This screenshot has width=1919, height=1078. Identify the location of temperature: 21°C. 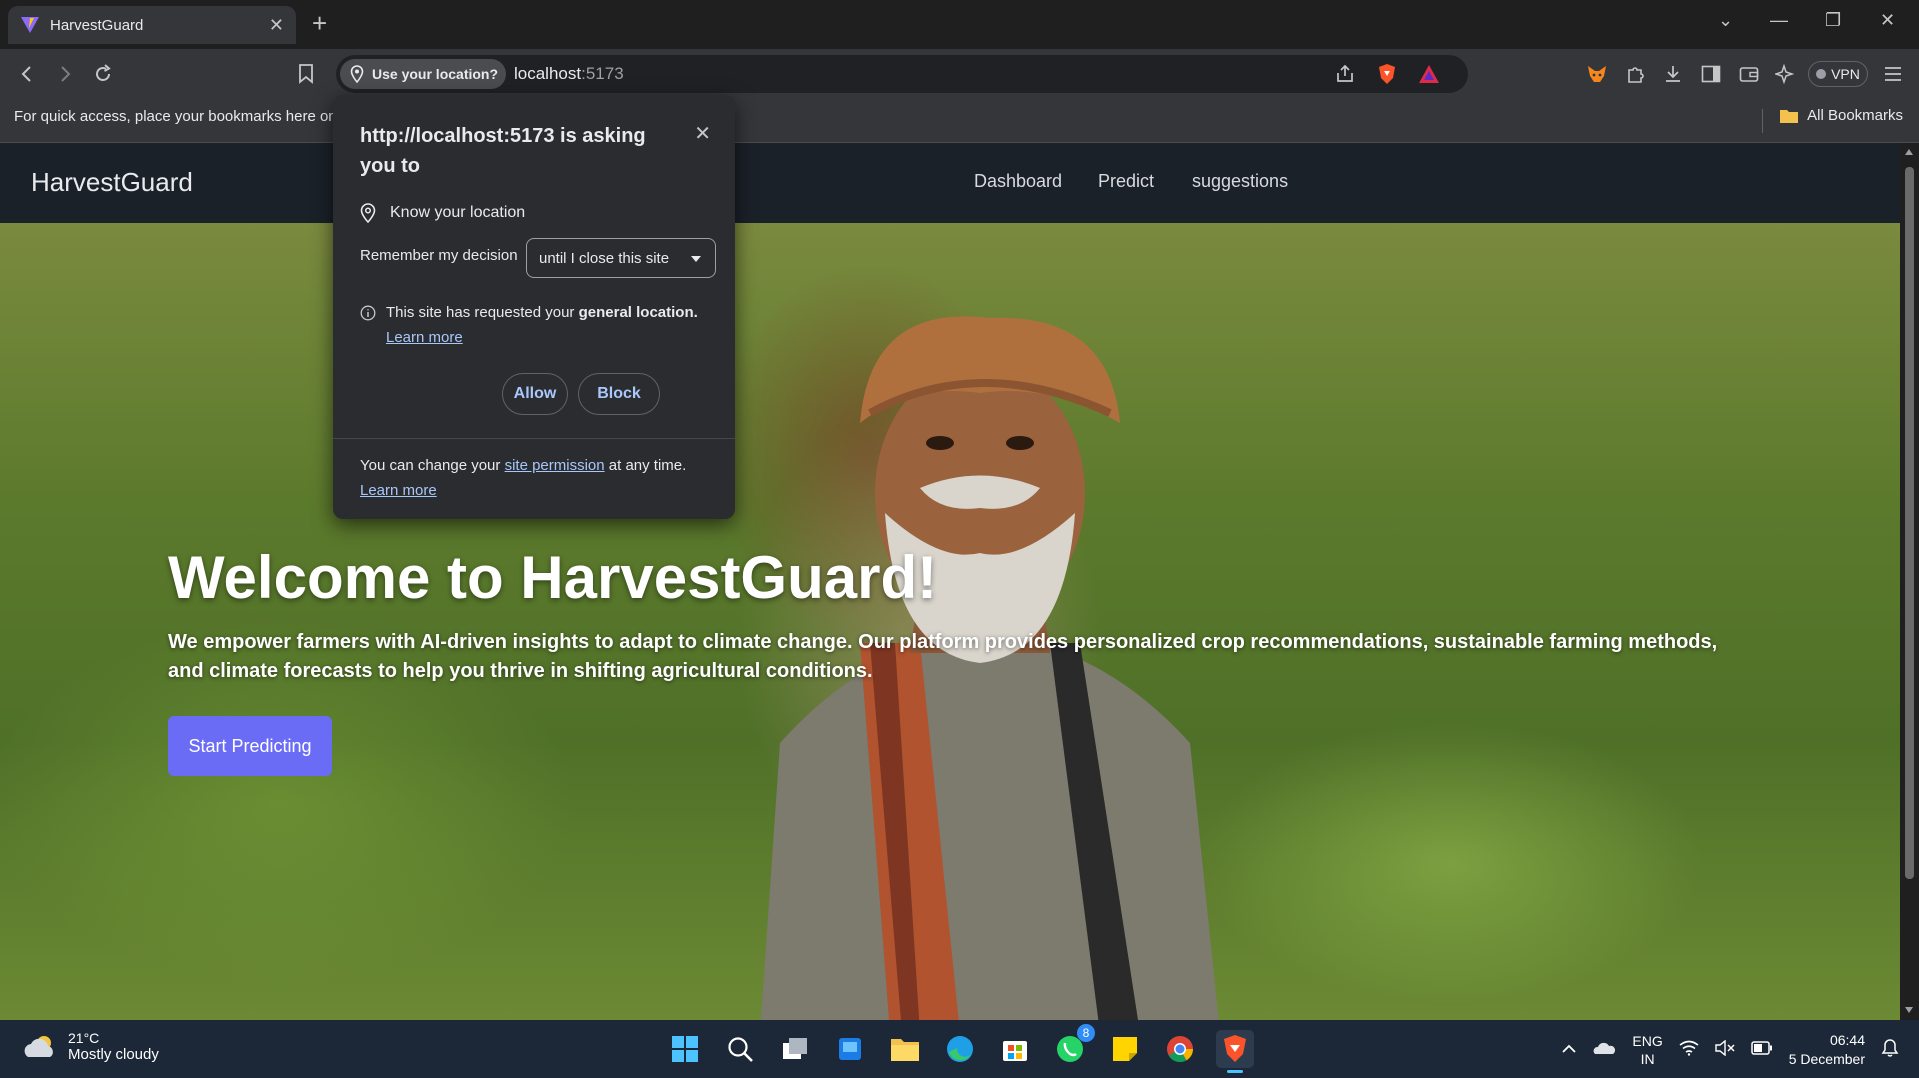
(84, 1038).